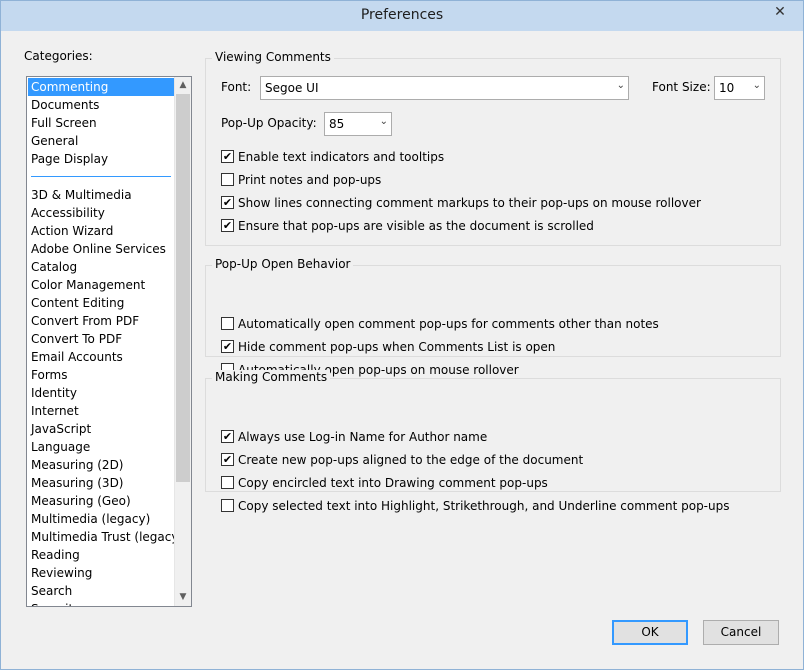 The height and width of the screenshot is (670, 804). I want to click on popup-behavior-title: Pop-Up Open Behavior, so click(283, 264).